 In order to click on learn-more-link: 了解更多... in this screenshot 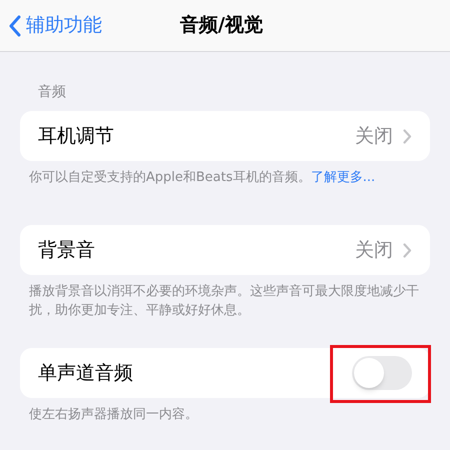, I will do `click(343, 177)`.